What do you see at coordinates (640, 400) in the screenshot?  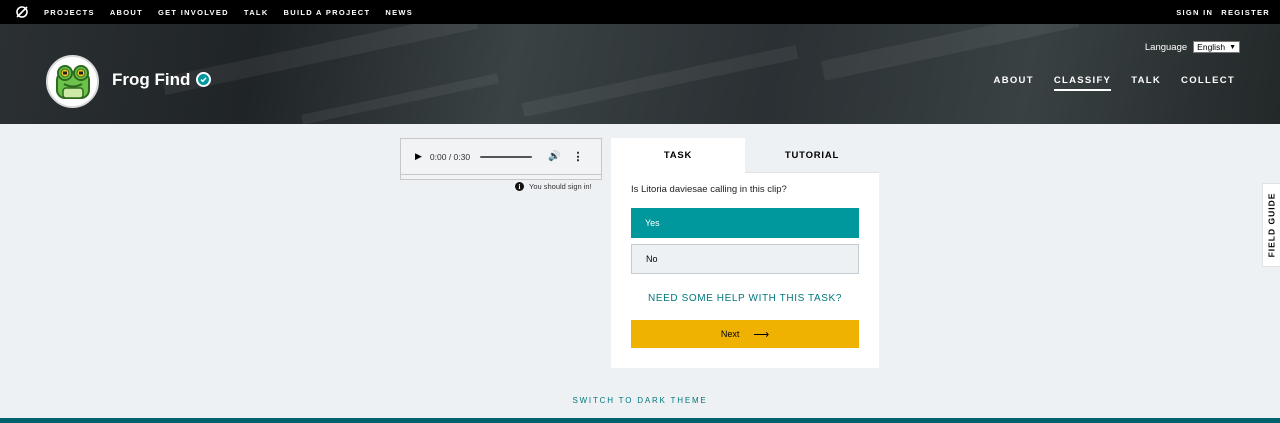 I see `dark-theme-toggle: SWITCH TO DARK THEME` at bounding box center [640, 400].